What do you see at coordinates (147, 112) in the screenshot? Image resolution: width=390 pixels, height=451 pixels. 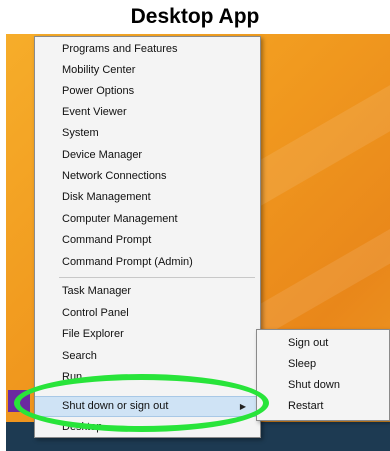 I see `menu-item-event-viewer: Event Viewer` at bounding box center [147, 112].